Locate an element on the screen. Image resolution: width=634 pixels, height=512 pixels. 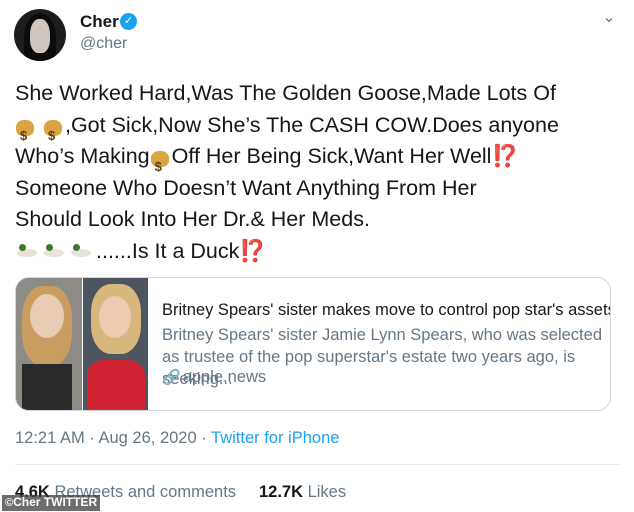
avatar-face is located at coordinates (40, 36).